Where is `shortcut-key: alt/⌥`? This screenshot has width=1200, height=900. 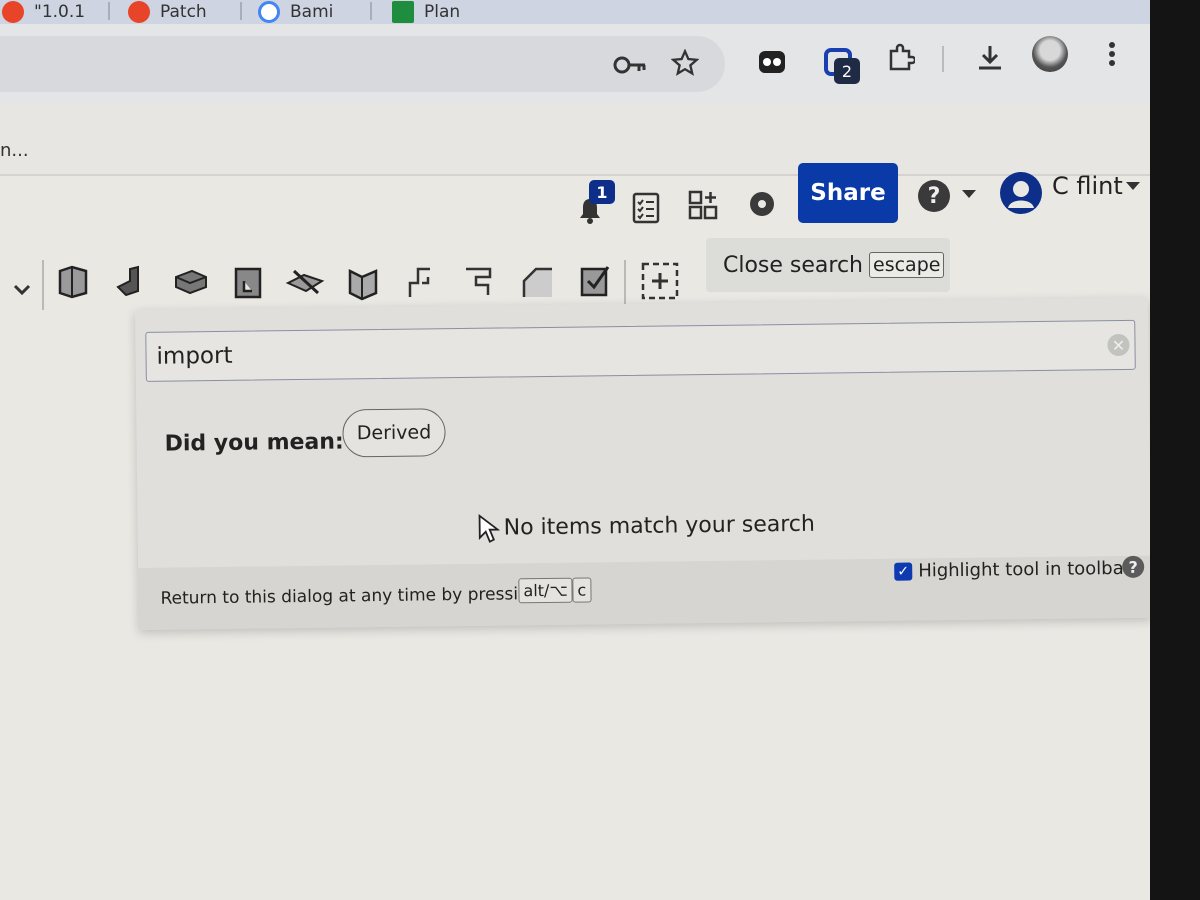
shortcut-key: alt/⌥ is located at coordinates (545, 590).